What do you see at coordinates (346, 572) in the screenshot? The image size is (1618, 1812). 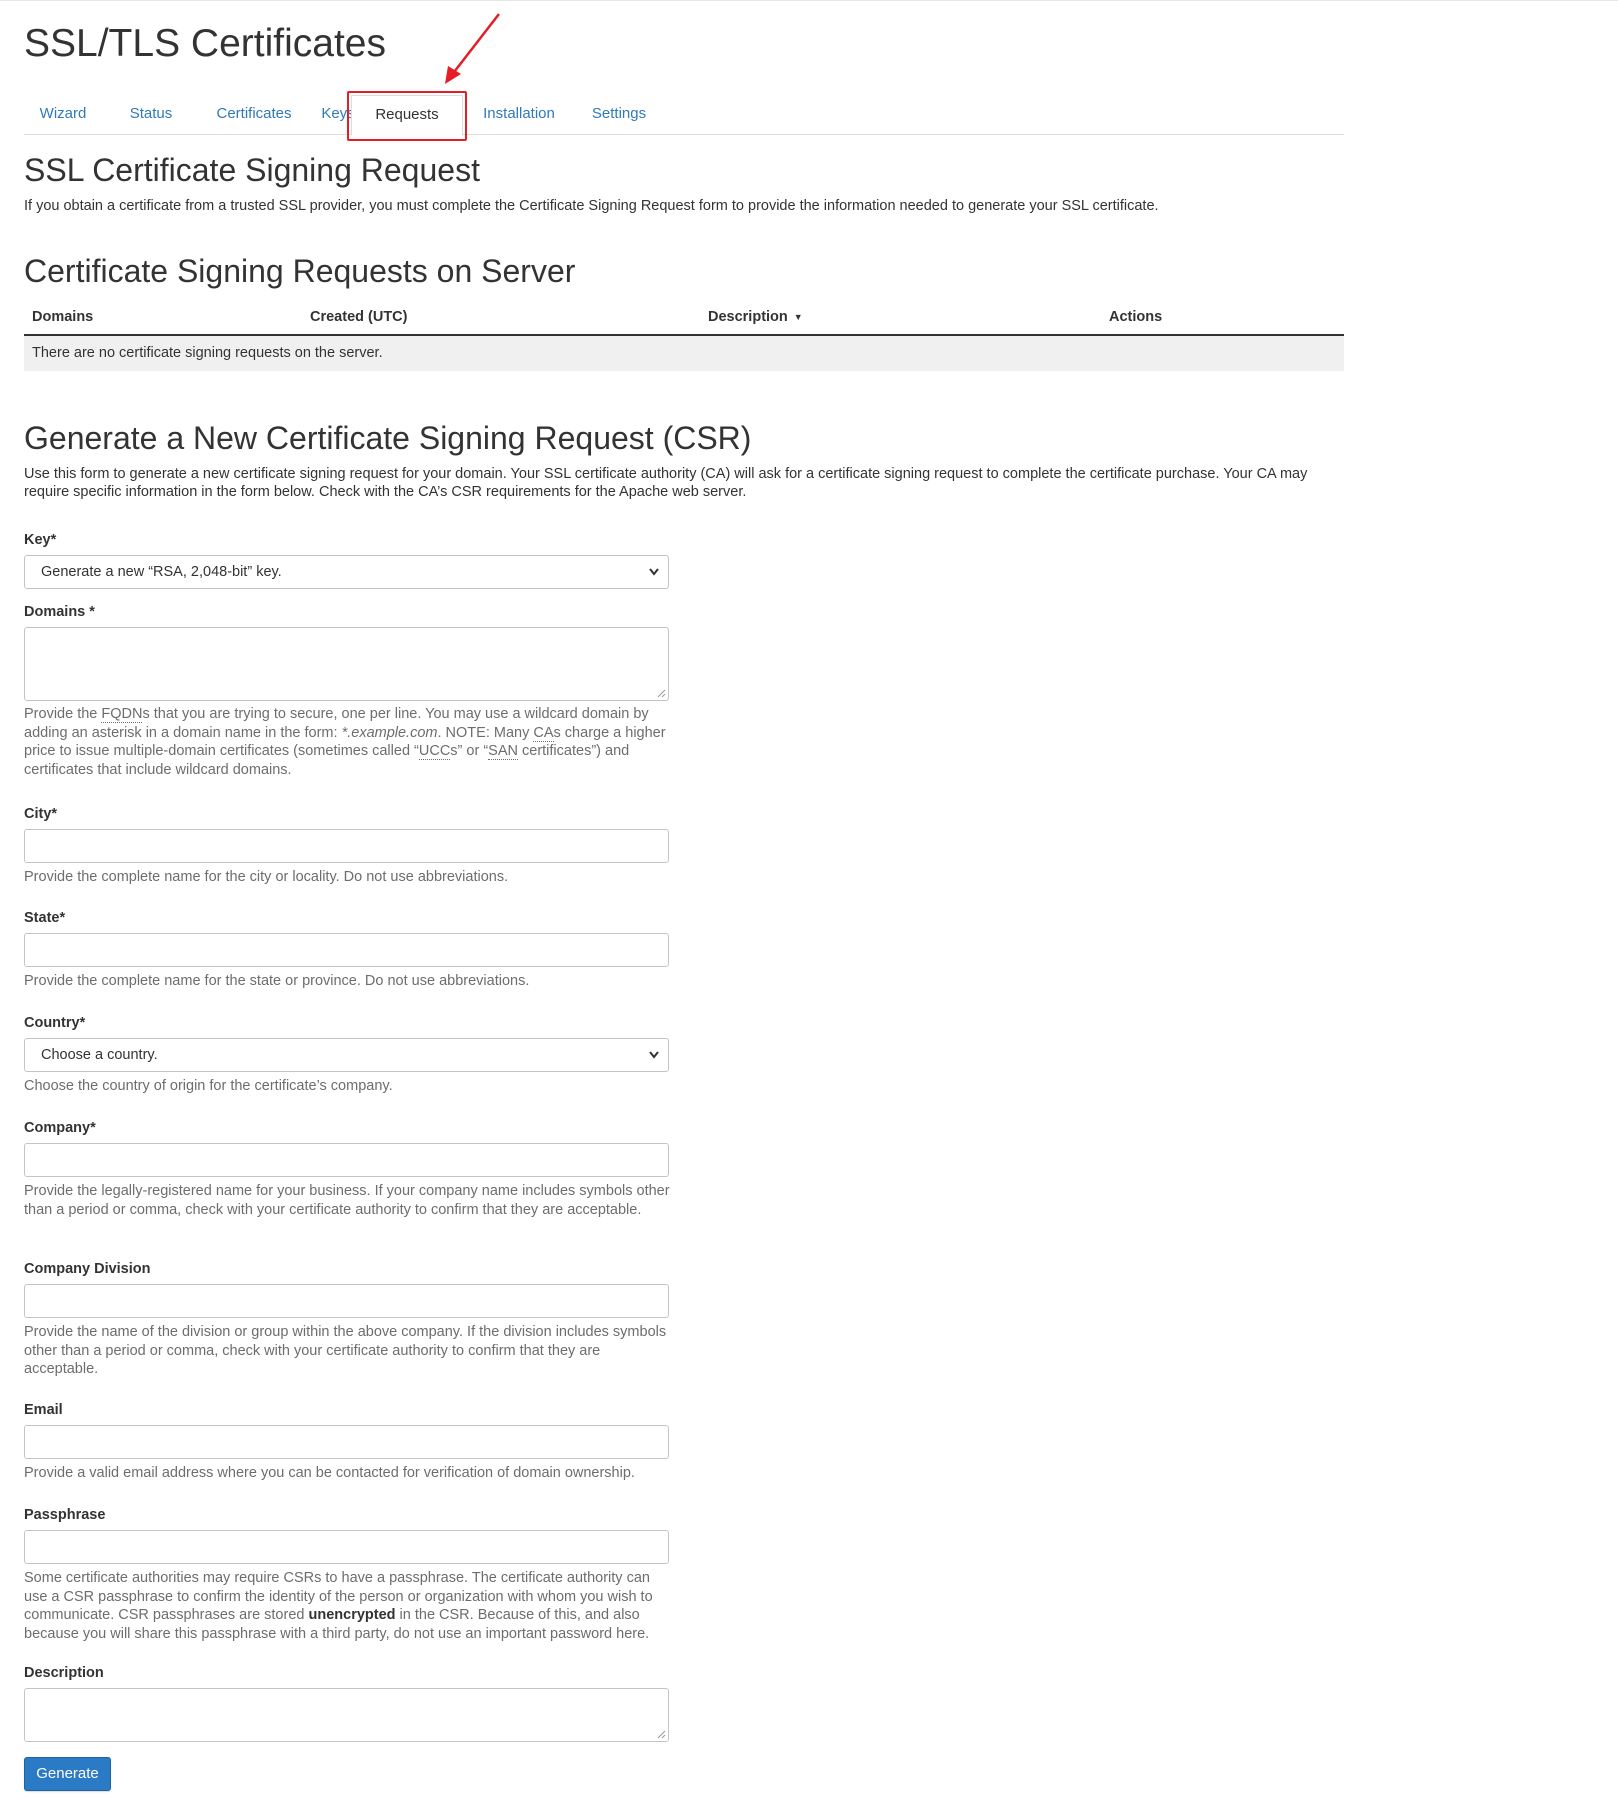 I see `key-select: Generate a new “RSA, 2,048-bit” key.` at bounding box center [346, 572].